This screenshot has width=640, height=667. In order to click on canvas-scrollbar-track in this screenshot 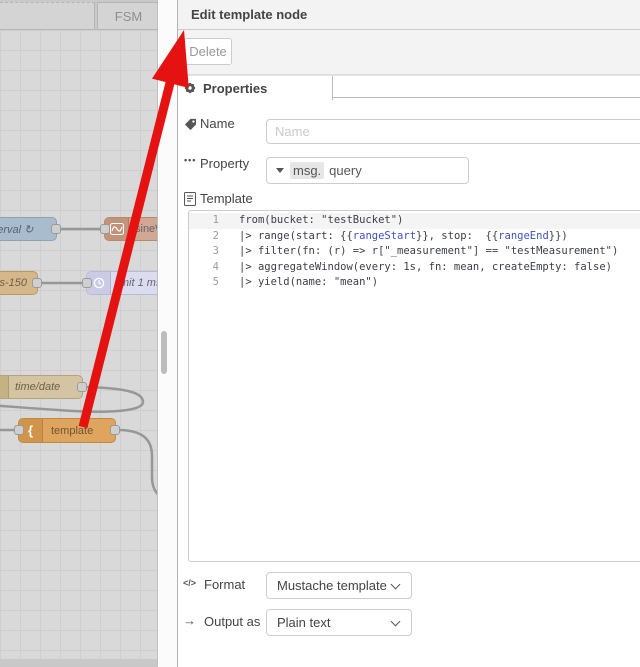, I will do `click(168, 333)`.